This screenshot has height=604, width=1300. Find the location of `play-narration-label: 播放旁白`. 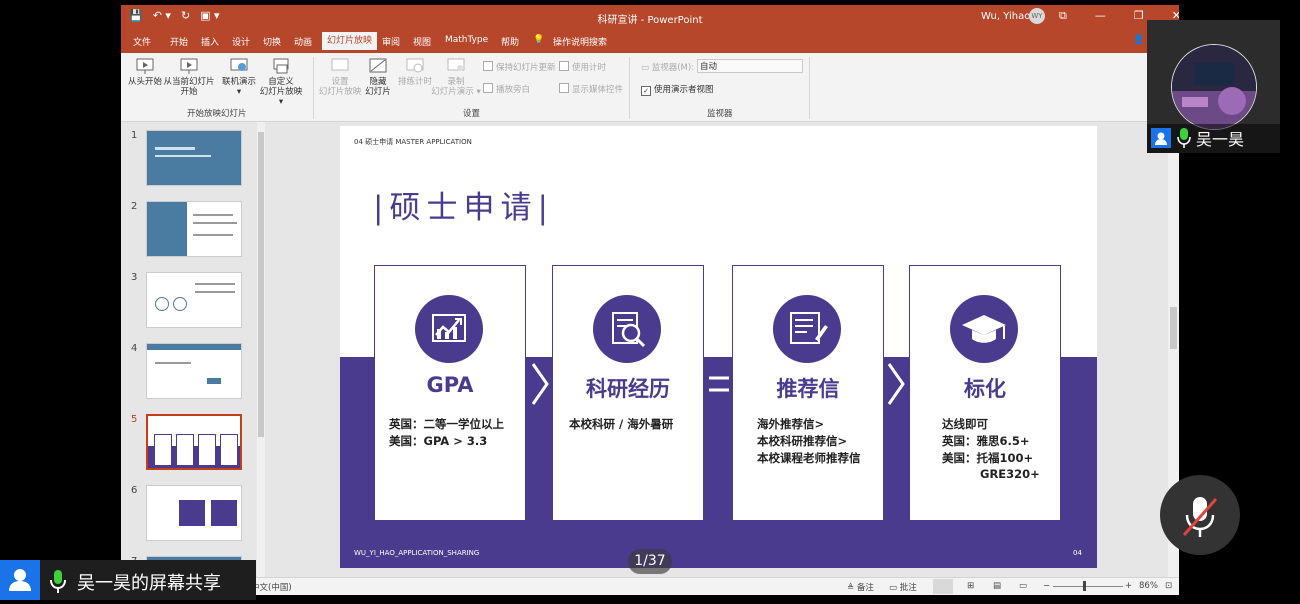

play-narration-label: 播放旁白 is located at coordinates (513, 90).